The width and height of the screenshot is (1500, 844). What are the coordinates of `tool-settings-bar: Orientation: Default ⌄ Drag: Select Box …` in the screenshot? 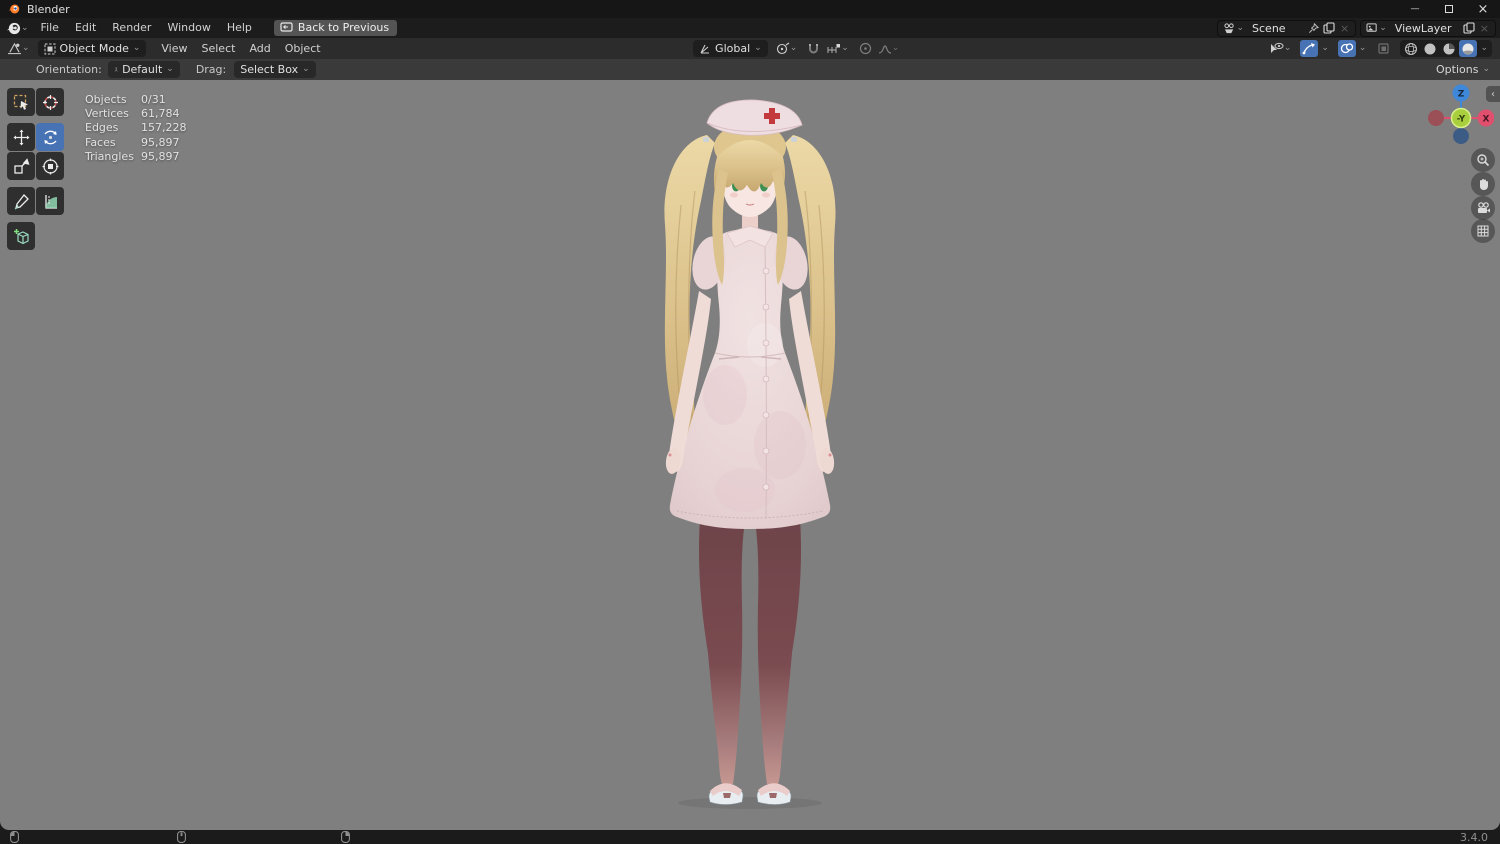 It's located at (750, 69).